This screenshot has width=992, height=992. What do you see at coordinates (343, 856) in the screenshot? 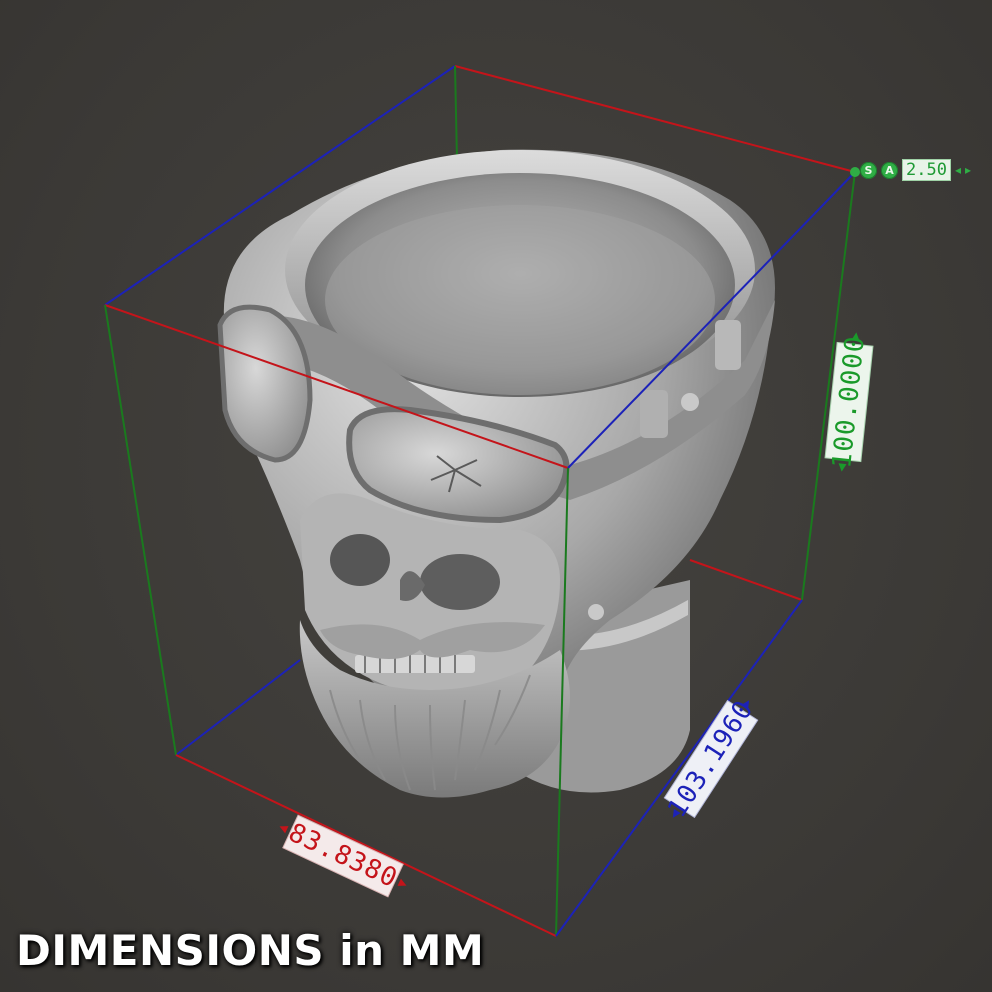
I see `width-dimension-tag: 83.8380` at bounding box center [343, 856].